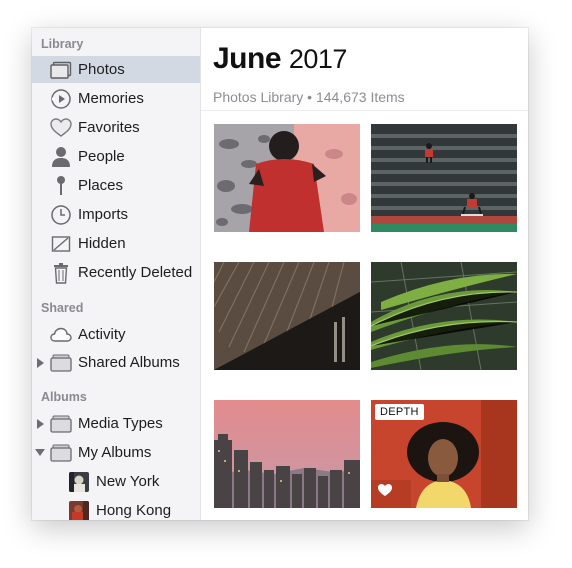 The height and width of the screenshot is (568, 572). What do you see at coordinates (111, 98) in the screenshot?
I see `sidebar-item-label: Memories` at bounding box center [111, 98].